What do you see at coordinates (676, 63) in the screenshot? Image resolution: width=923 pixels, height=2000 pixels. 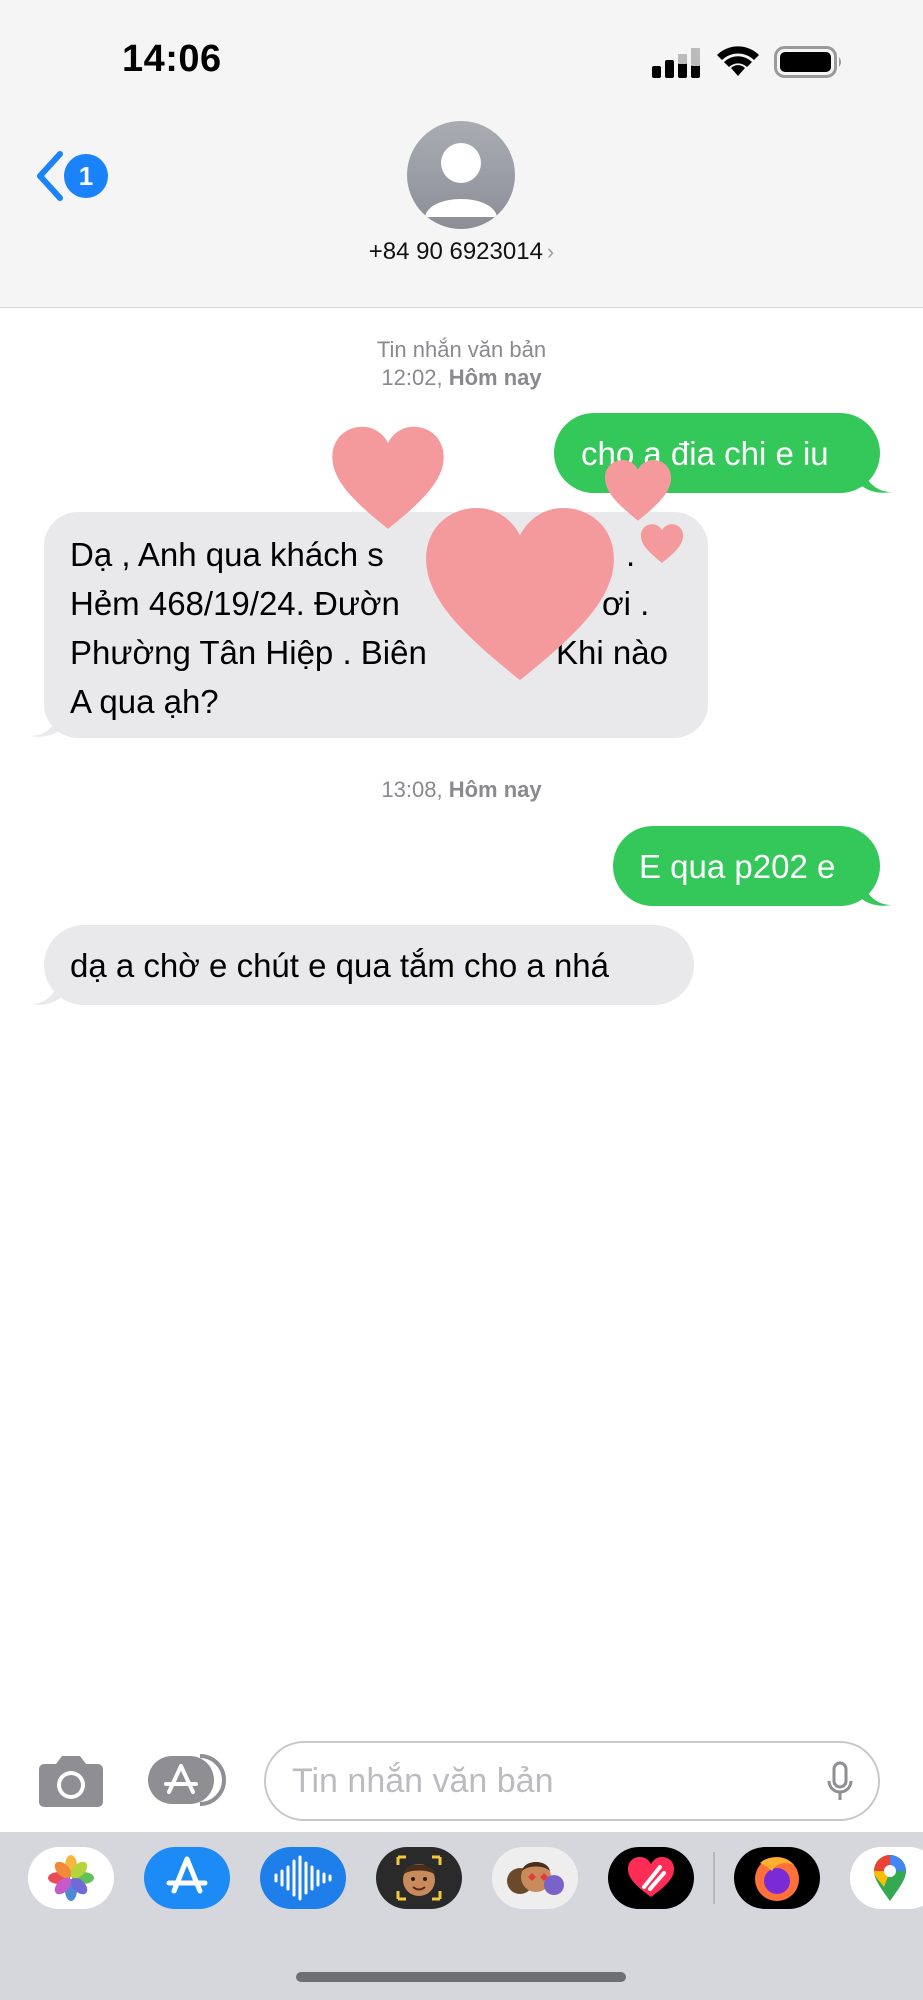 I see `cellular-signal-icon` at bounding box center [676, 63].